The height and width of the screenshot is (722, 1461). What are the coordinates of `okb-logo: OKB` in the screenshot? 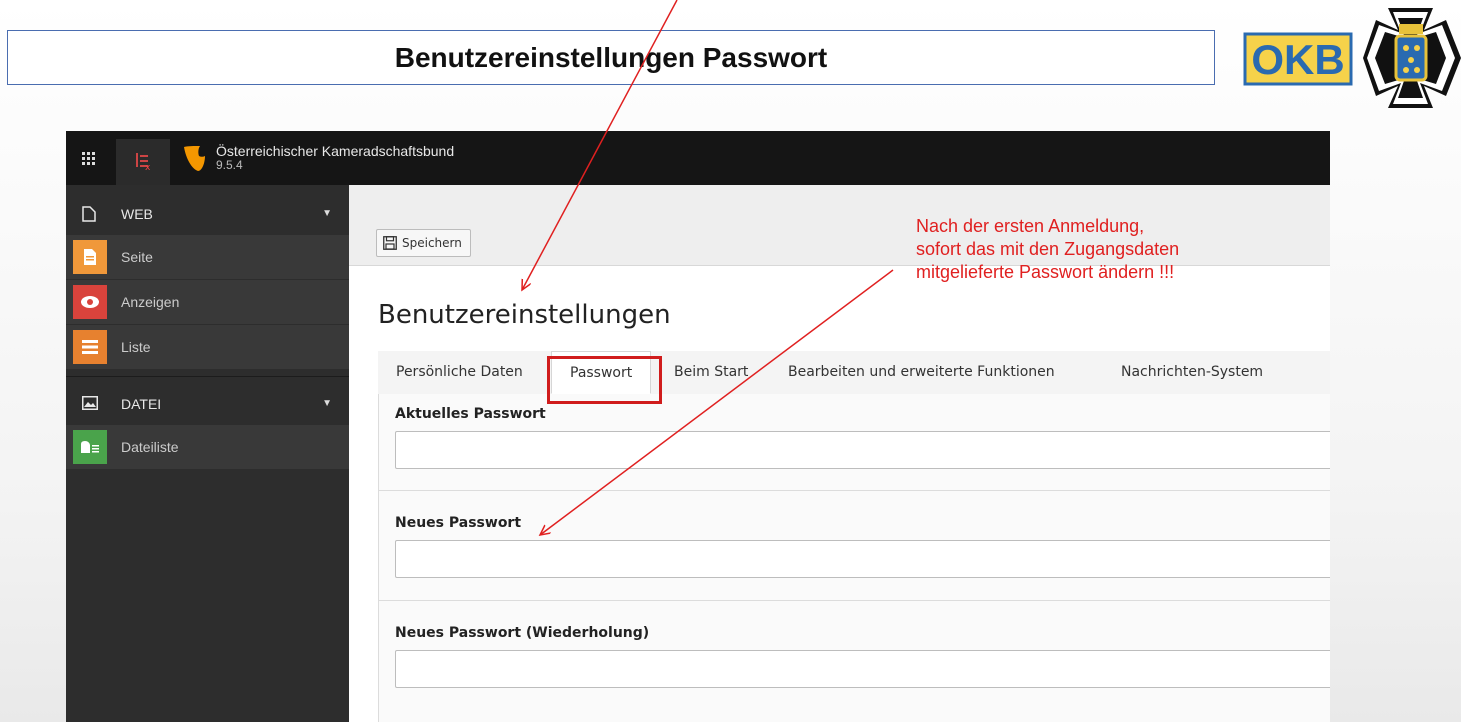 It's located at (1352, 58).